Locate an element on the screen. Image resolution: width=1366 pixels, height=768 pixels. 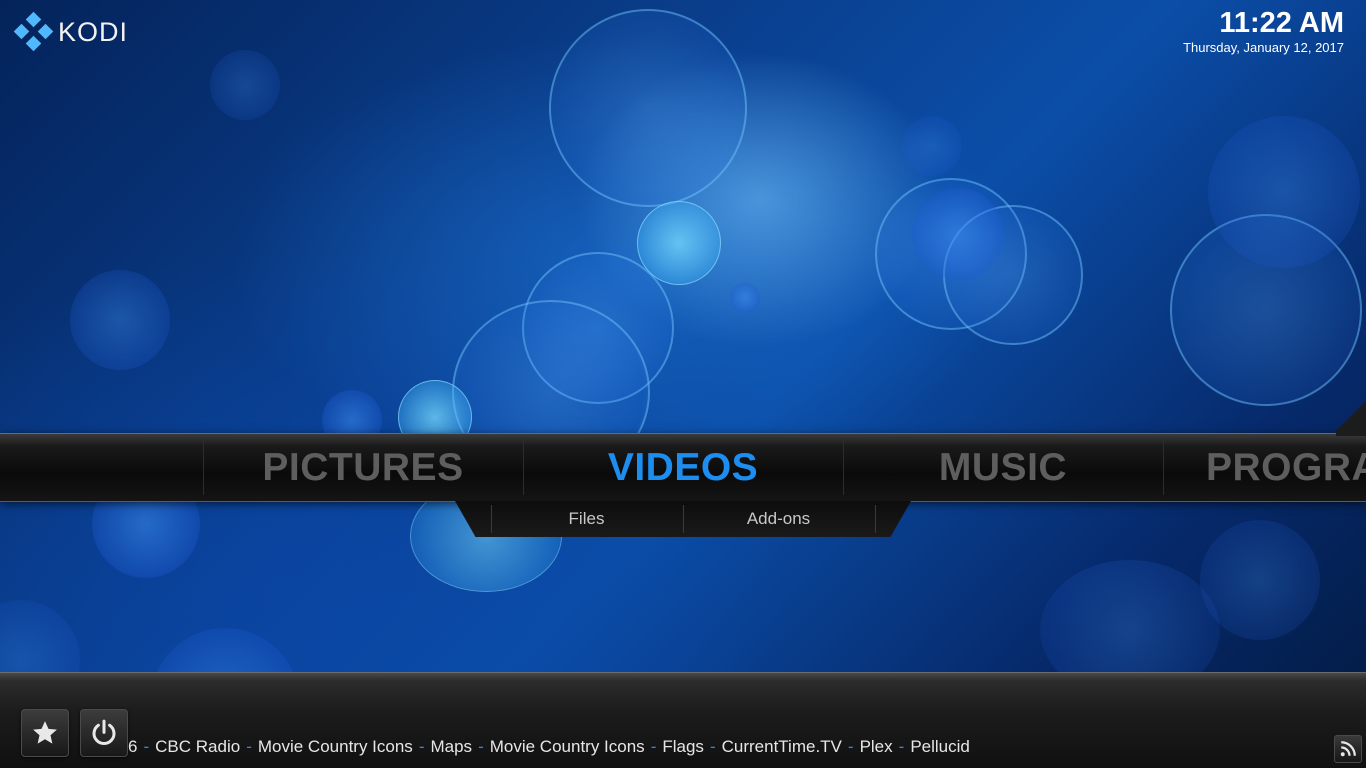
power-icon is located at coordinates (104, 732).